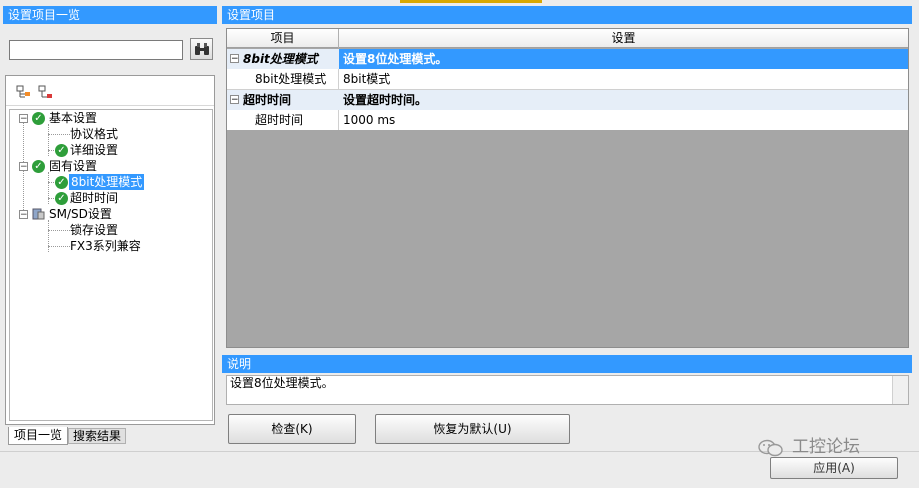 This screenshot has width=919, height=488. I want to click on grid-setting-row: 8bit处理模式 8bit模式, so click(567, 79).